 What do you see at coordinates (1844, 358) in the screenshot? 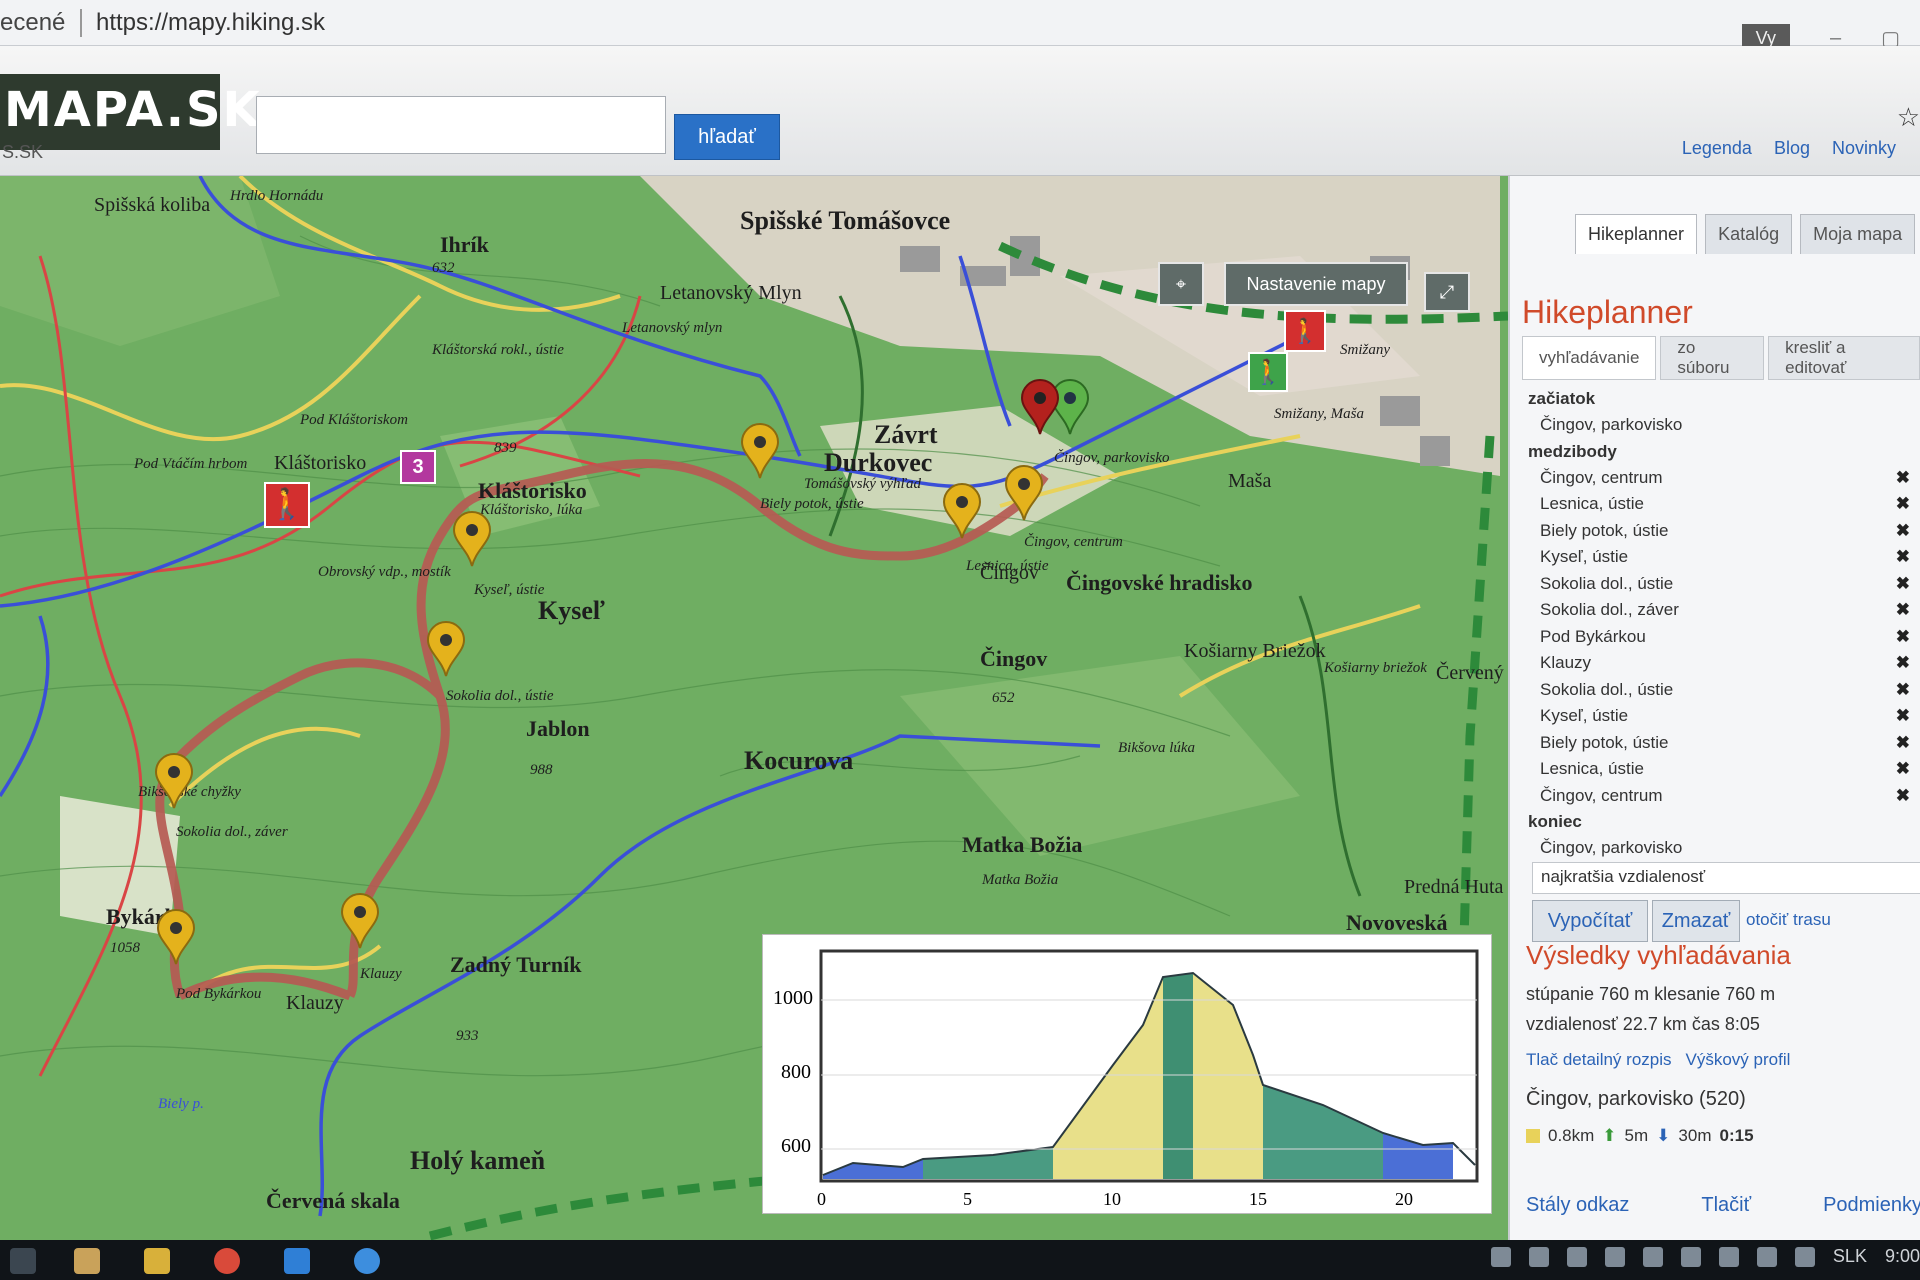
I see `subtab-draw-edit: kresliť a editovať` at bounding box center [1844, 358].